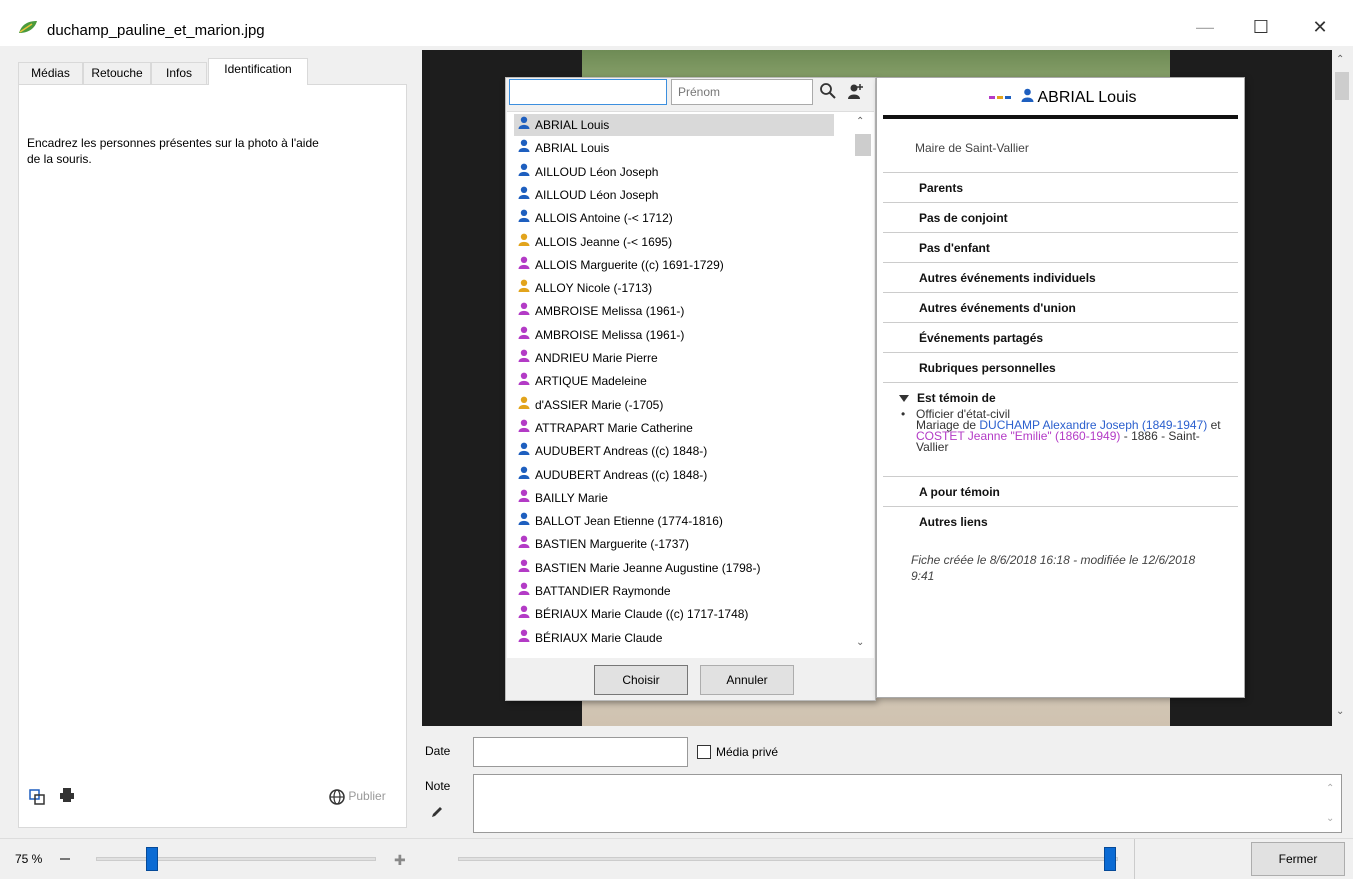 This screenshot has height=879, width=1353. Describe the element at coordinates (1060, 187) in the screenshot. I see `section-parents: Parents` at that location.